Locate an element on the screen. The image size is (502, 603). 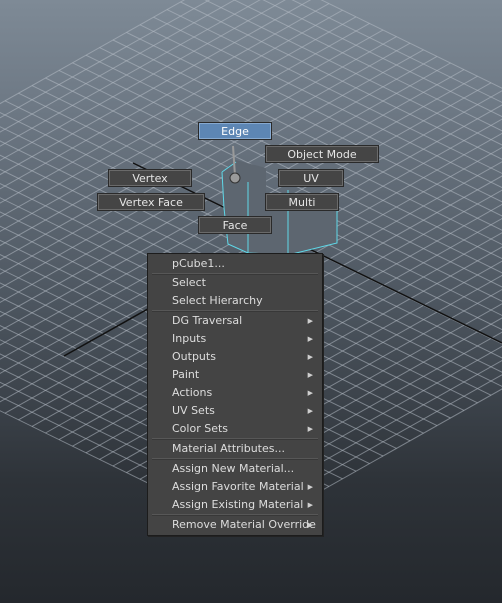
menu-item-dg-traversal: DG Traversal ▶ is located at coordinates (235, 321).